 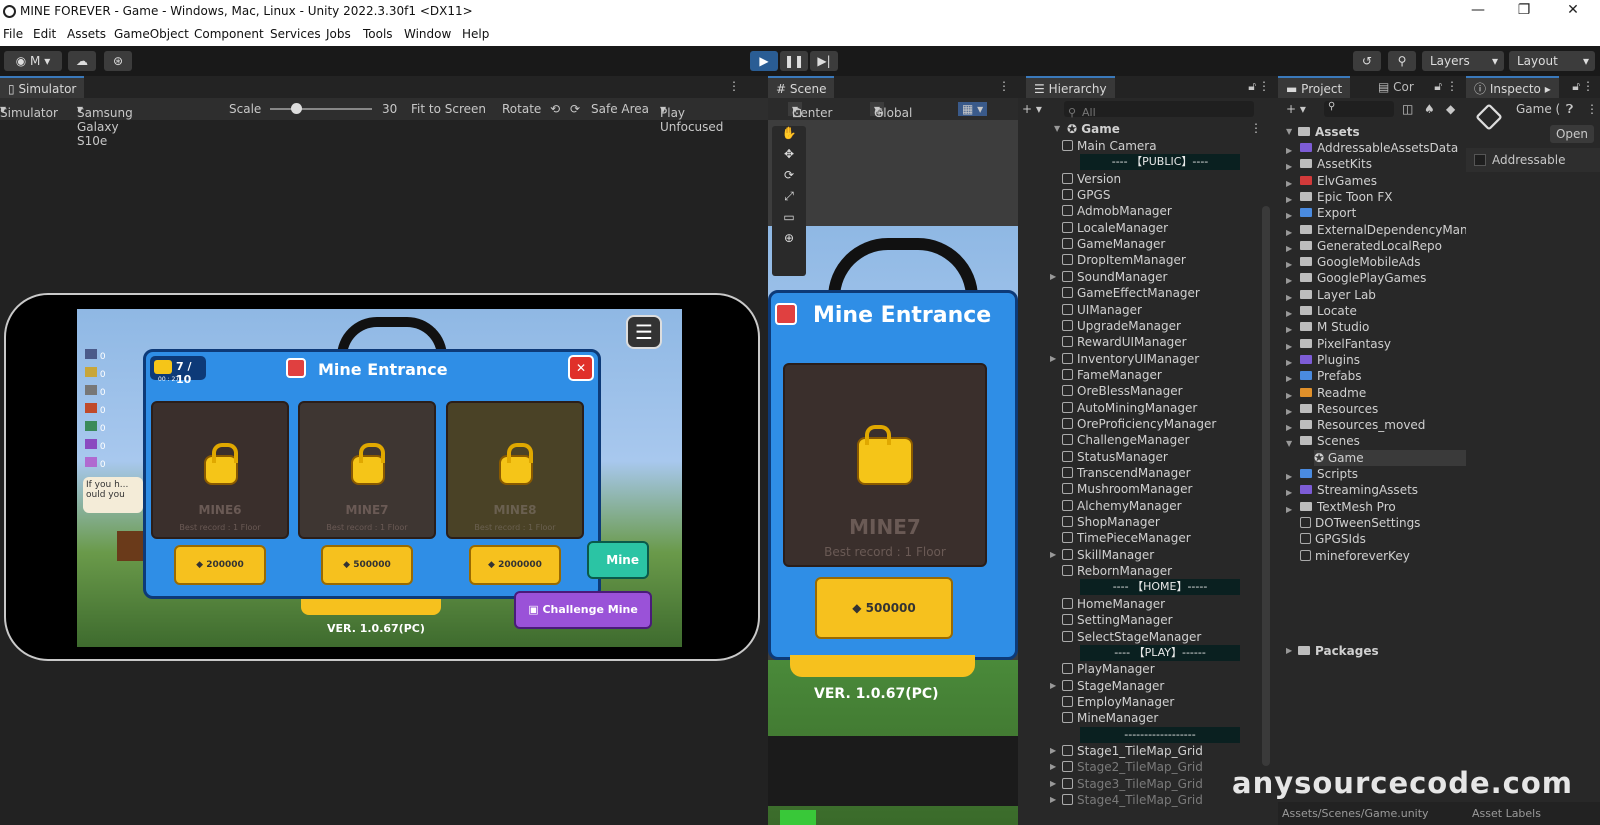 I want to click on hierarchy-item: AutoMiningManager, so click(x=1129, y=408).